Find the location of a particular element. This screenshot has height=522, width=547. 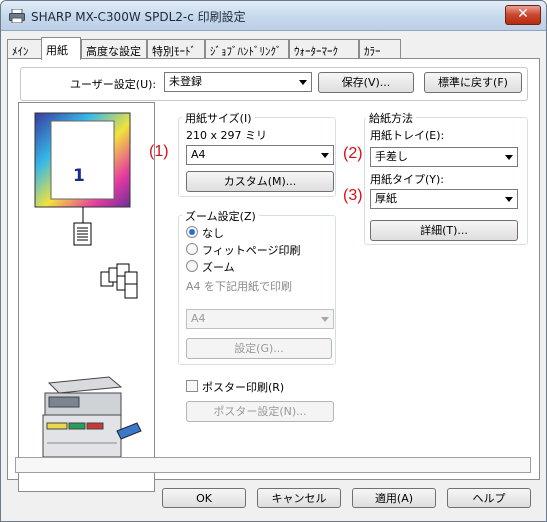

user-settings-value: 未登録 is located at coordinates (185, 81).